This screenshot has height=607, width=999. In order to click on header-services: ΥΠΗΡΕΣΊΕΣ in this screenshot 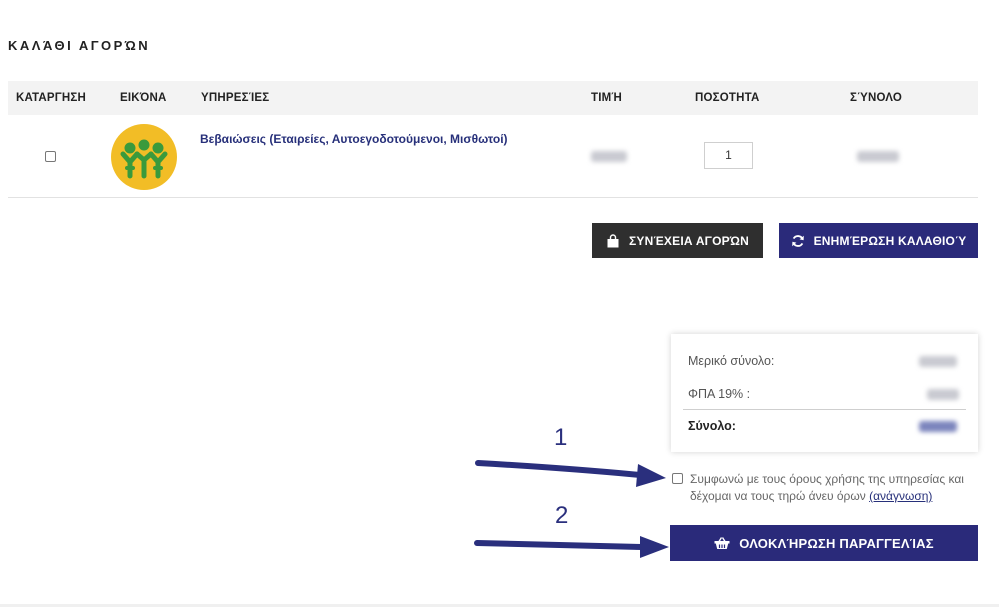, I will do `click(235, 98)`.